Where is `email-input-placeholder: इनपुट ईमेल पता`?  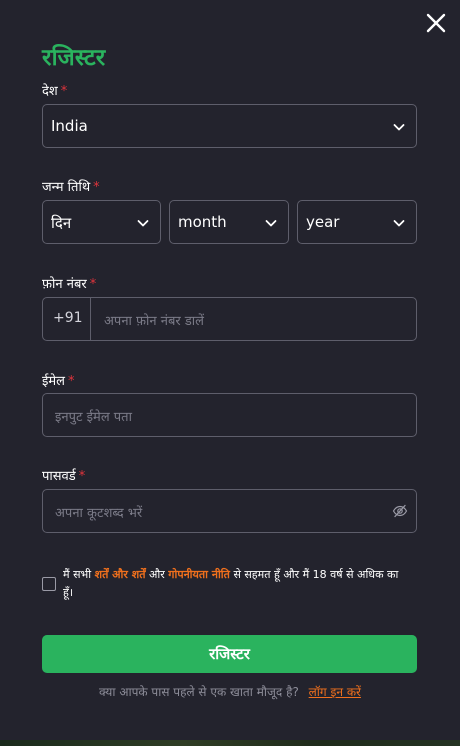 email-input-placeholder: इनपुट ईमेल पता is located at coordinates (93, 417).